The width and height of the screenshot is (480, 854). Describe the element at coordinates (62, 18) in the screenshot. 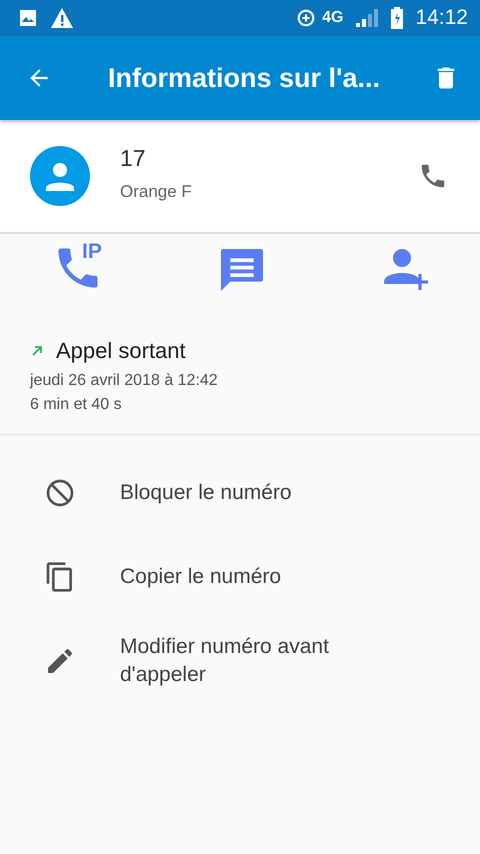

I see `warning-icon` at that location.